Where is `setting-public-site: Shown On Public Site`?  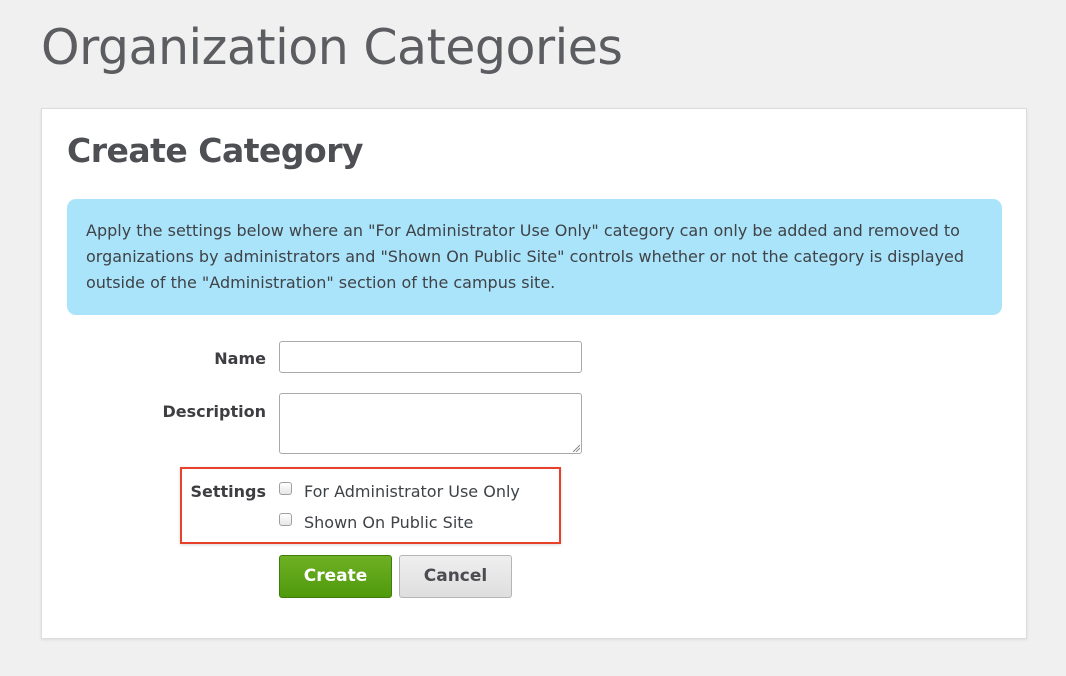 setting-public-site: Shown On Public Site is located at coordinates (376, 523).